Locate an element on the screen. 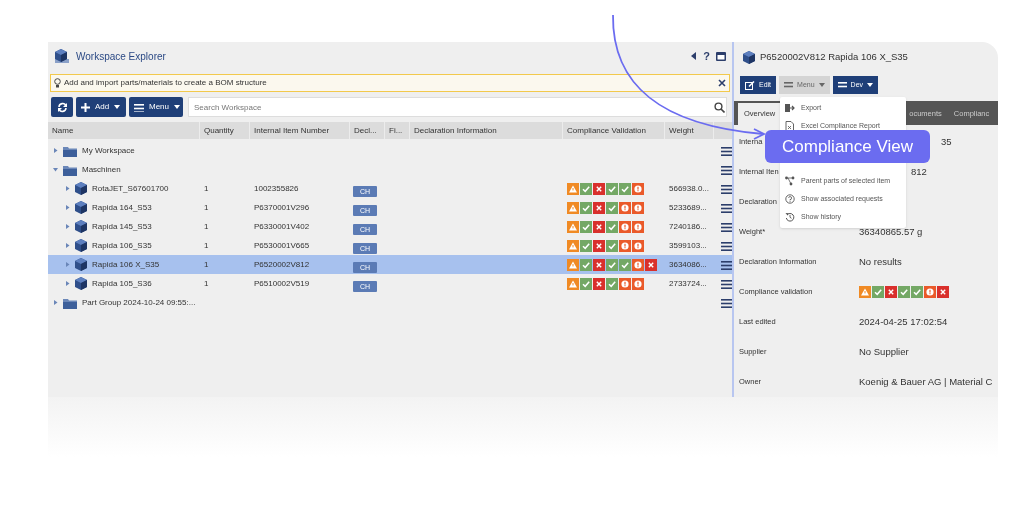 This screenshot has height=505, width=1024. table-cell-text: P6510002V519 is located at coordinates (282, 283).